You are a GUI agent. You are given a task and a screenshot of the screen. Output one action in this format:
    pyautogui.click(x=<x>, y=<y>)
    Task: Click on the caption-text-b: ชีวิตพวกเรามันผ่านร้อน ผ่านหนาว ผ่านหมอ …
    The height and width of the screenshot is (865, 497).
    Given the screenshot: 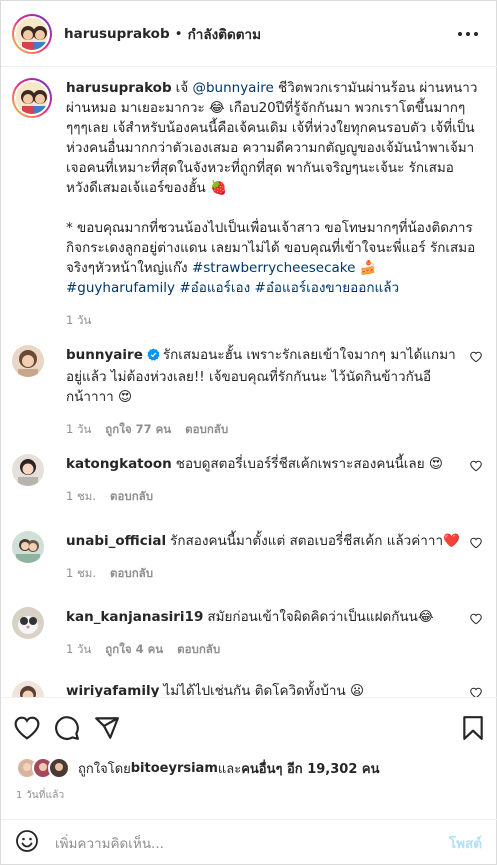 What is the action you would take?
    pyautogui.click(x=272, y=138)
    